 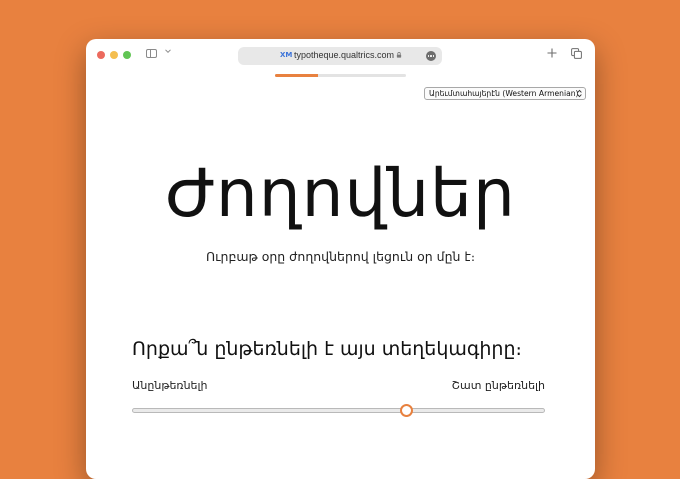 I want to click on type-specimen-sentence: Ուրբաթ օրը ժողովներով լեցուն օր մըն է։, so click(x=340, y=256).